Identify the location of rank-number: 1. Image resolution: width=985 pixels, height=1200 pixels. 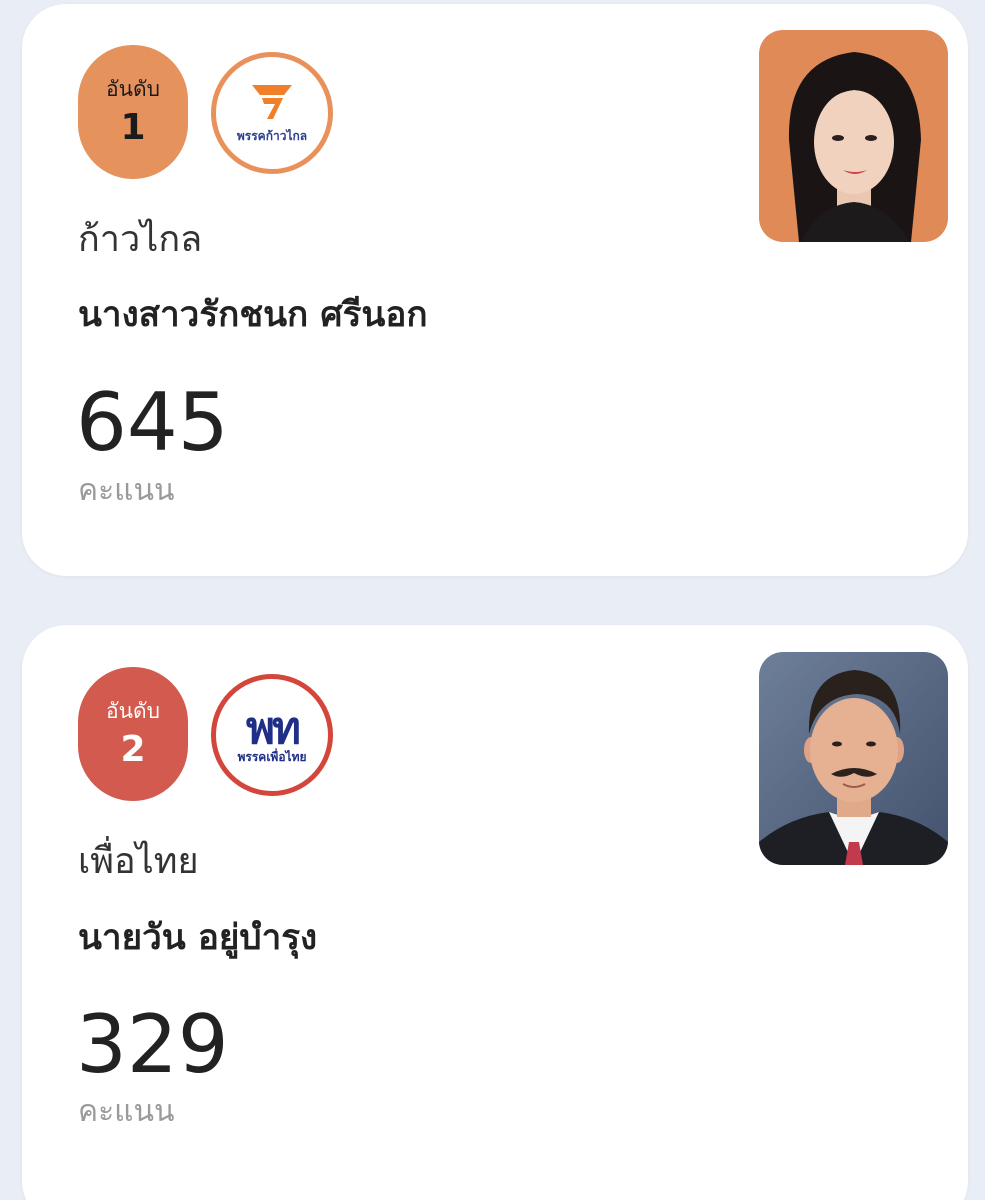
(133, 127).